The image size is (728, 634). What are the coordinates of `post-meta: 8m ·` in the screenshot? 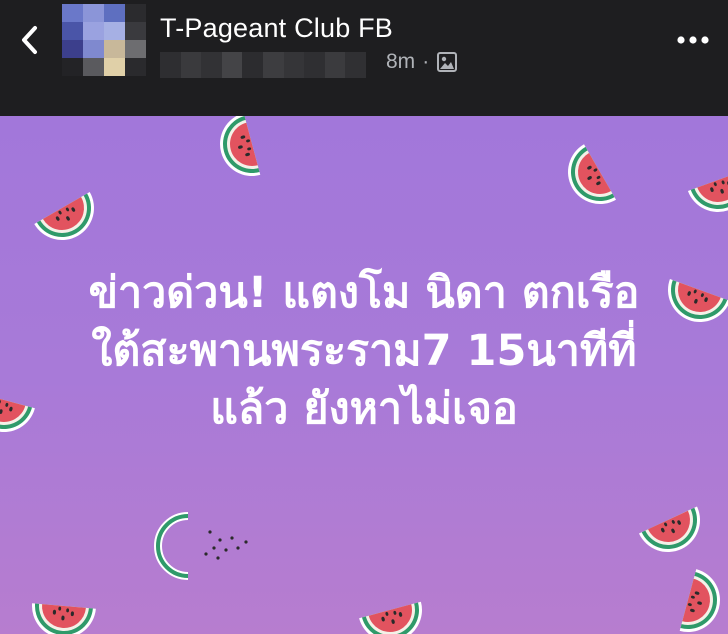 It's located at (422, 62).